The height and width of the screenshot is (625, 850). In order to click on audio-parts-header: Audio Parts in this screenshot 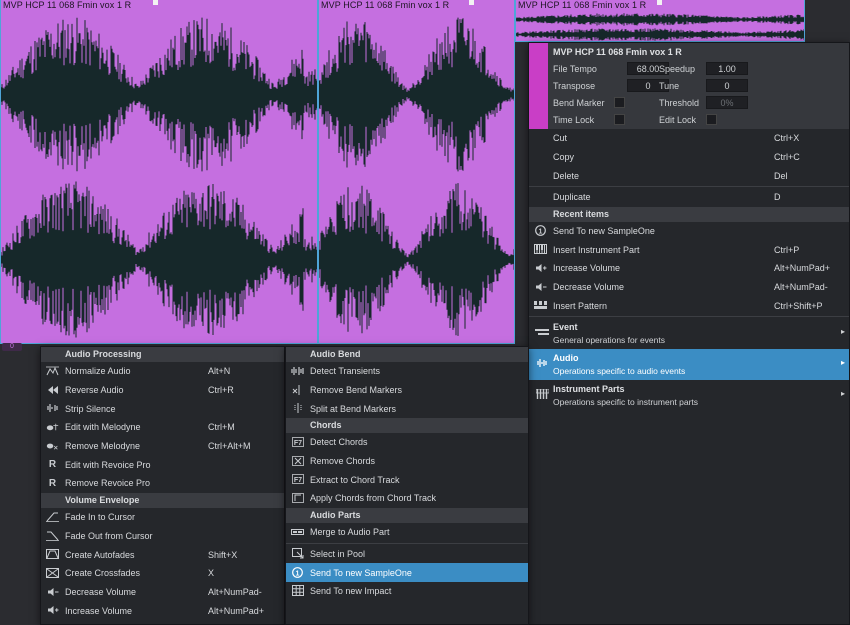, I will do `click(407, 515)`.